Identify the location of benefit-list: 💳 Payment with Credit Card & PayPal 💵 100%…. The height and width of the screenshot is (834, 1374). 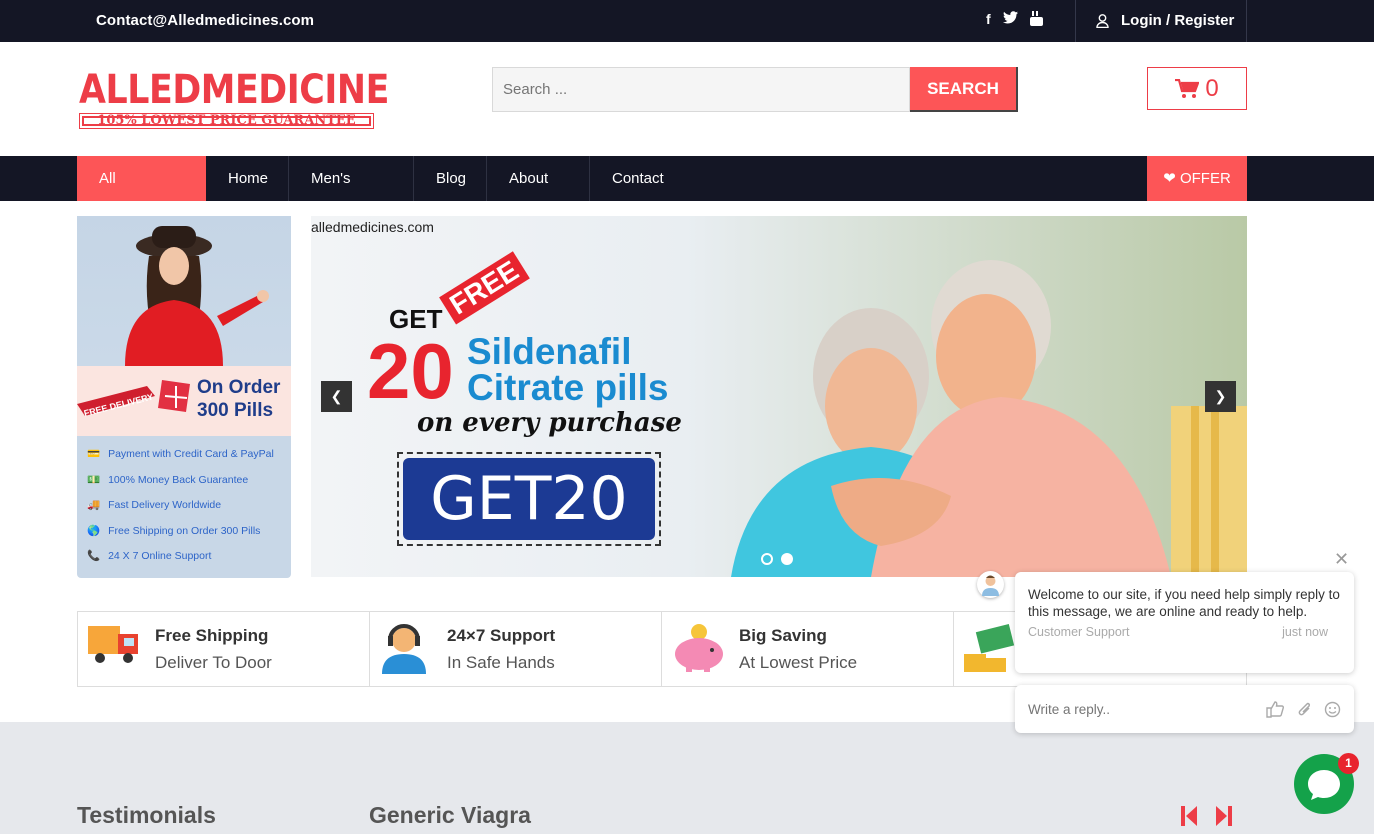
(184, 506).